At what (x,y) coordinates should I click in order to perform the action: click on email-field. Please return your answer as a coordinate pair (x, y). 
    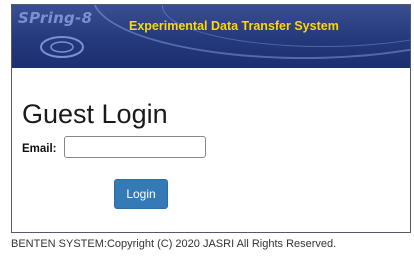
    Looking at the image, I should click on (135, 147).